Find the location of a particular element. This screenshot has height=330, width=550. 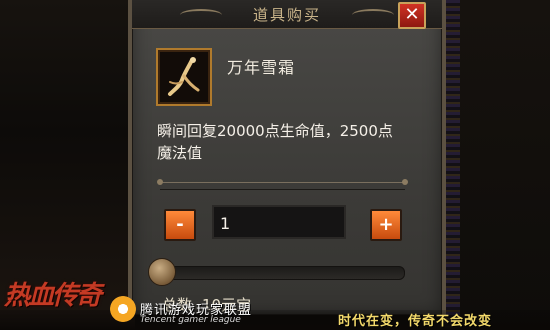

slogan: 时代在变，传奇不会改变 is located at coordinates (415, 321).